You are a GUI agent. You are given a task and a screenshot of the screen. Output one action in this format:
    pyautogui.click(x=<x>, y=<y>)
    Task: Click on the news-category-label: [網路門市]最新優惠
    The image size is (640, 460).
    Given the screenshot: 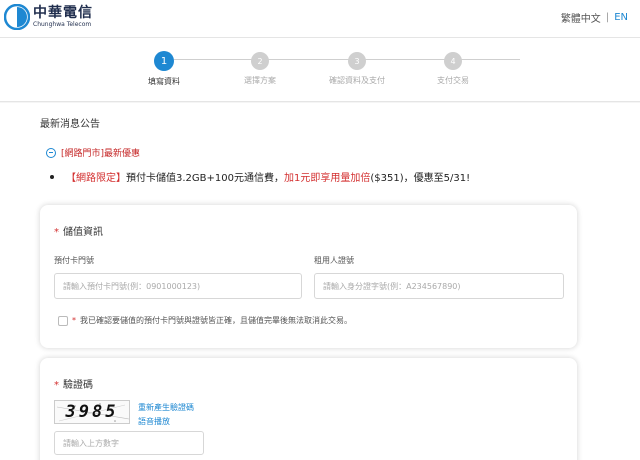 What is the action you would take?
    pyautogui.click(x=101, y=154)
    